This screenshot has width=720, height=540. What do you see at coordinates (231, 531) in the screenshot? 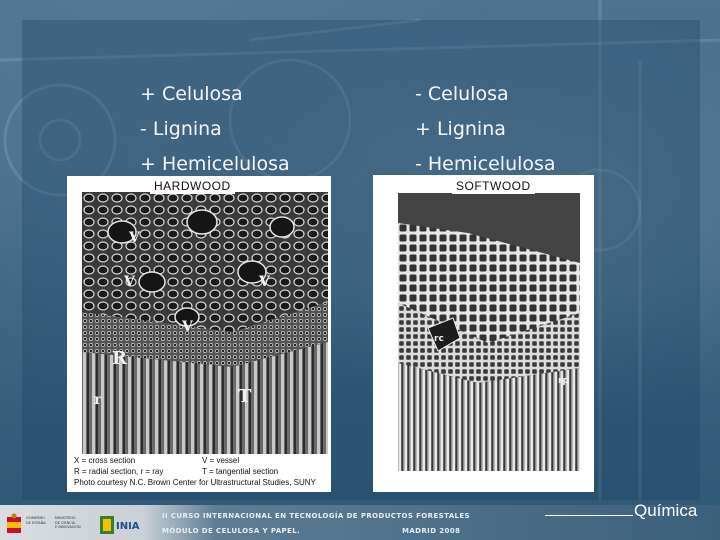
I see `footer-module-title: MÓDULO DE CELULOSA Y PAPEL.` at bounding box center [231, 531].